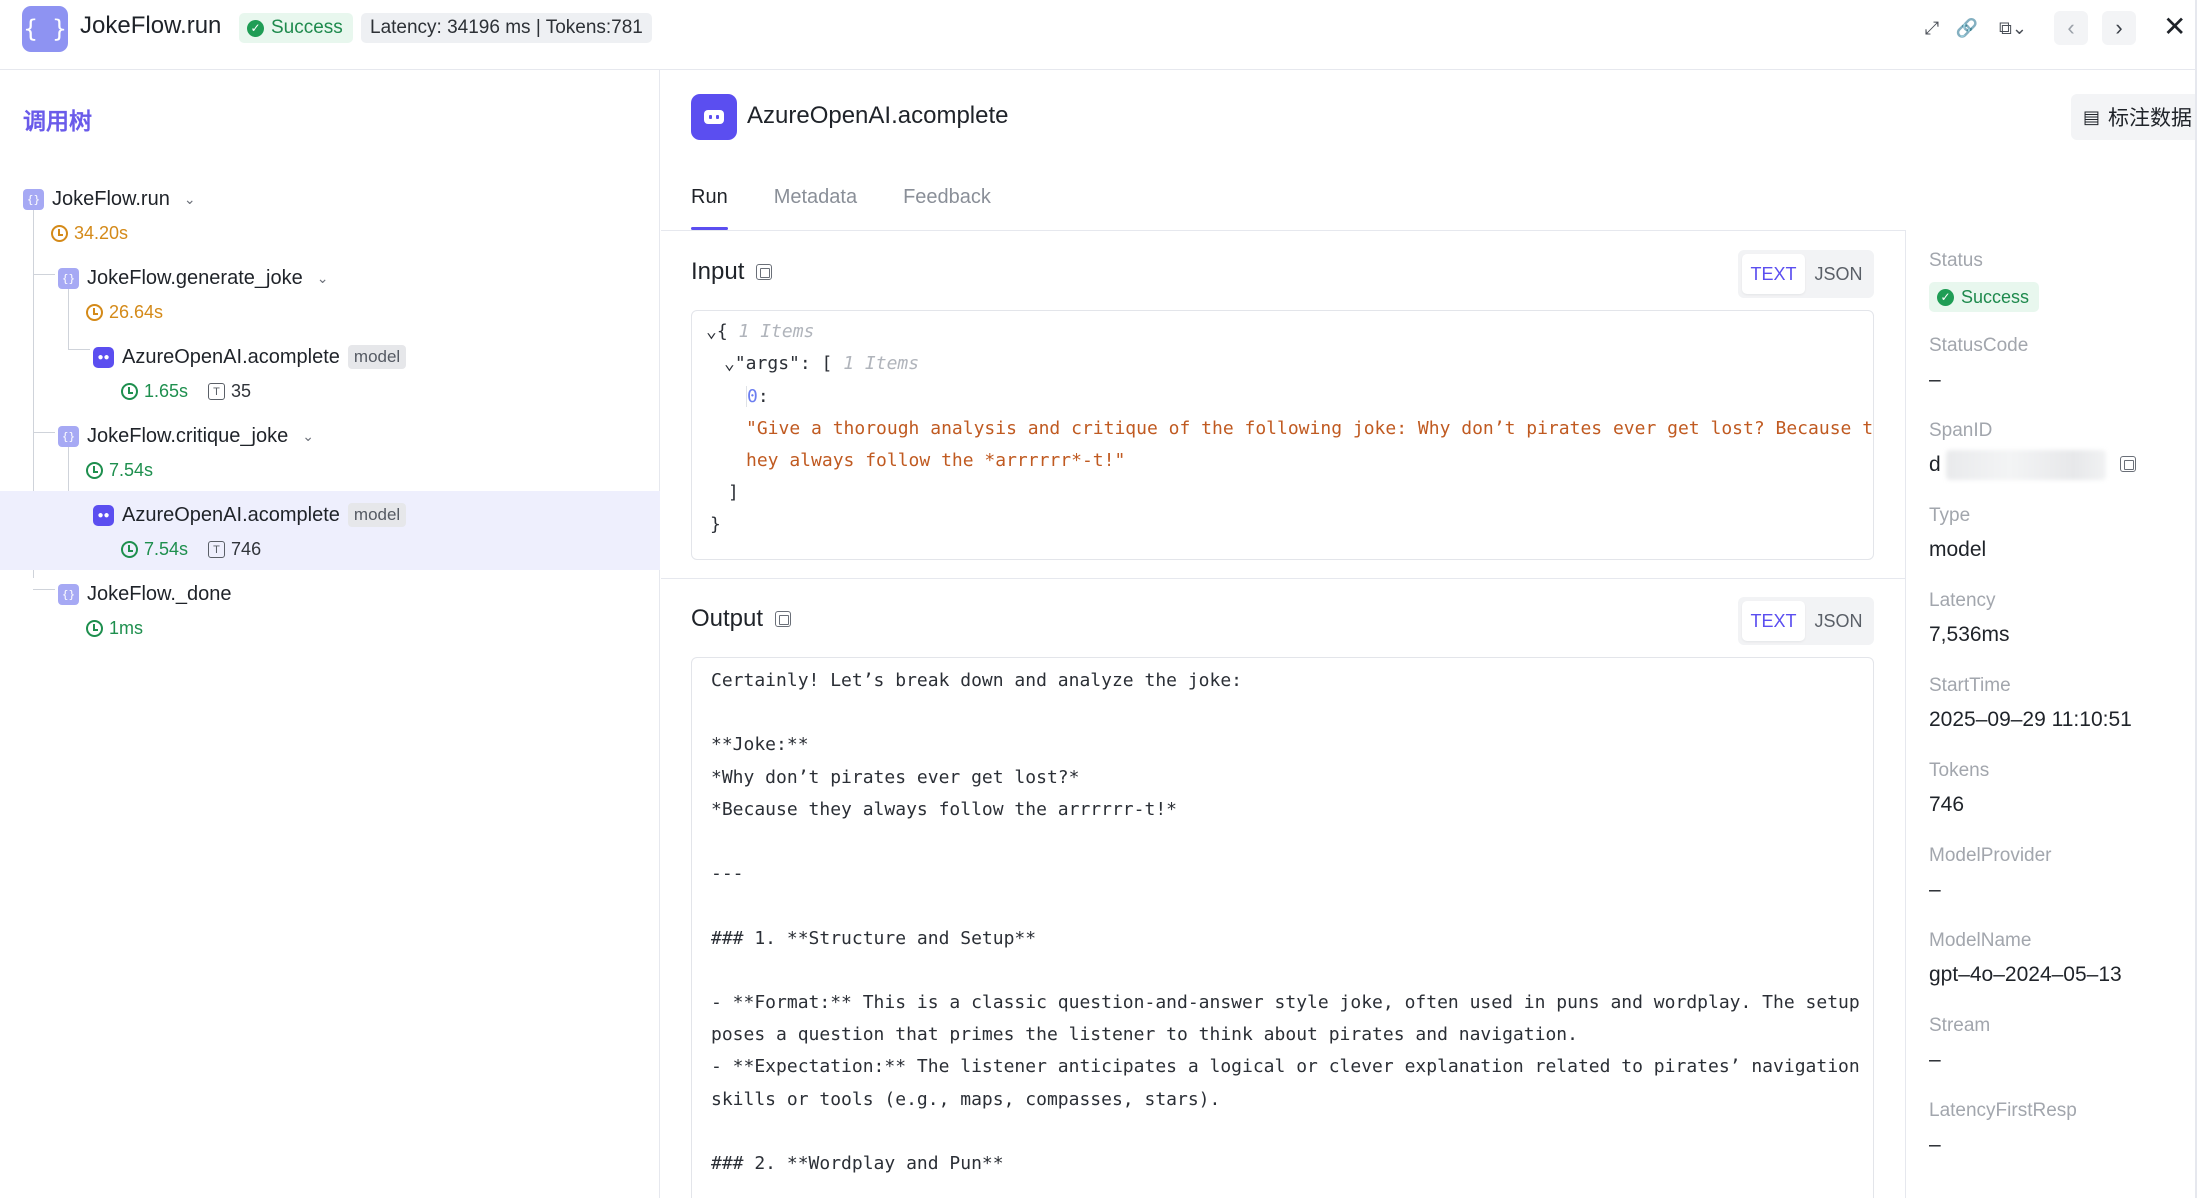  Describe the element at coordinates (1950, 515) in the screenshot. I see `attr-label-type: Type` at that location.